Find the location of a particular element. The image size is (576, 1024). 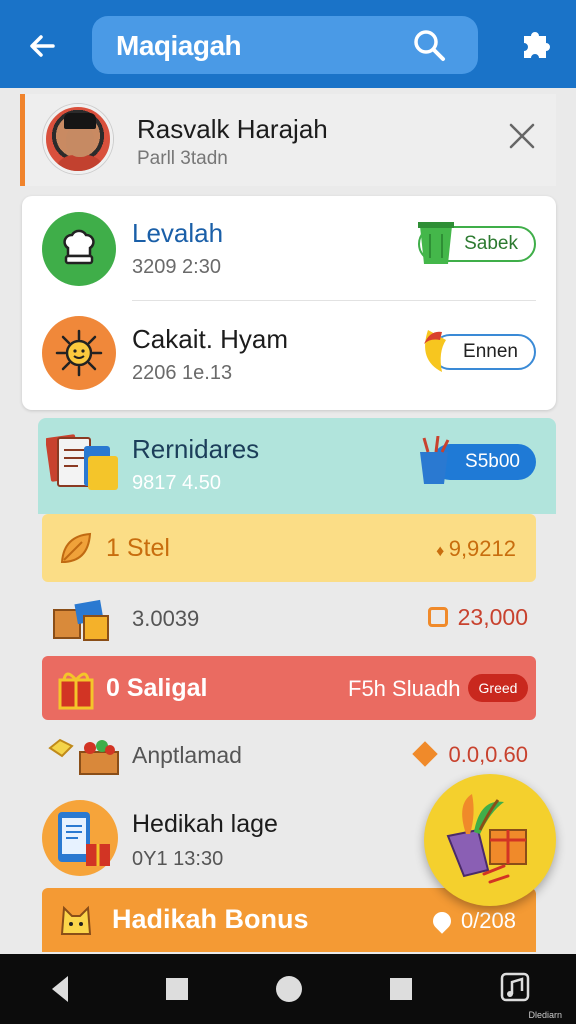

home-circle-icon is located at coordinates (289, 989).